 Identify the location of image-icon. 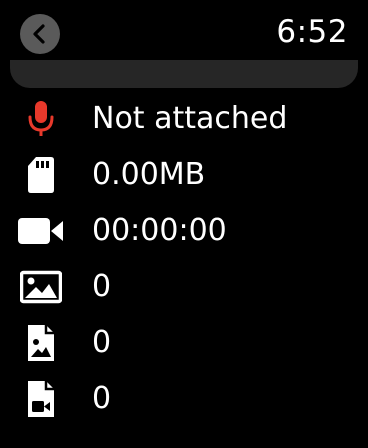
(41, 287).